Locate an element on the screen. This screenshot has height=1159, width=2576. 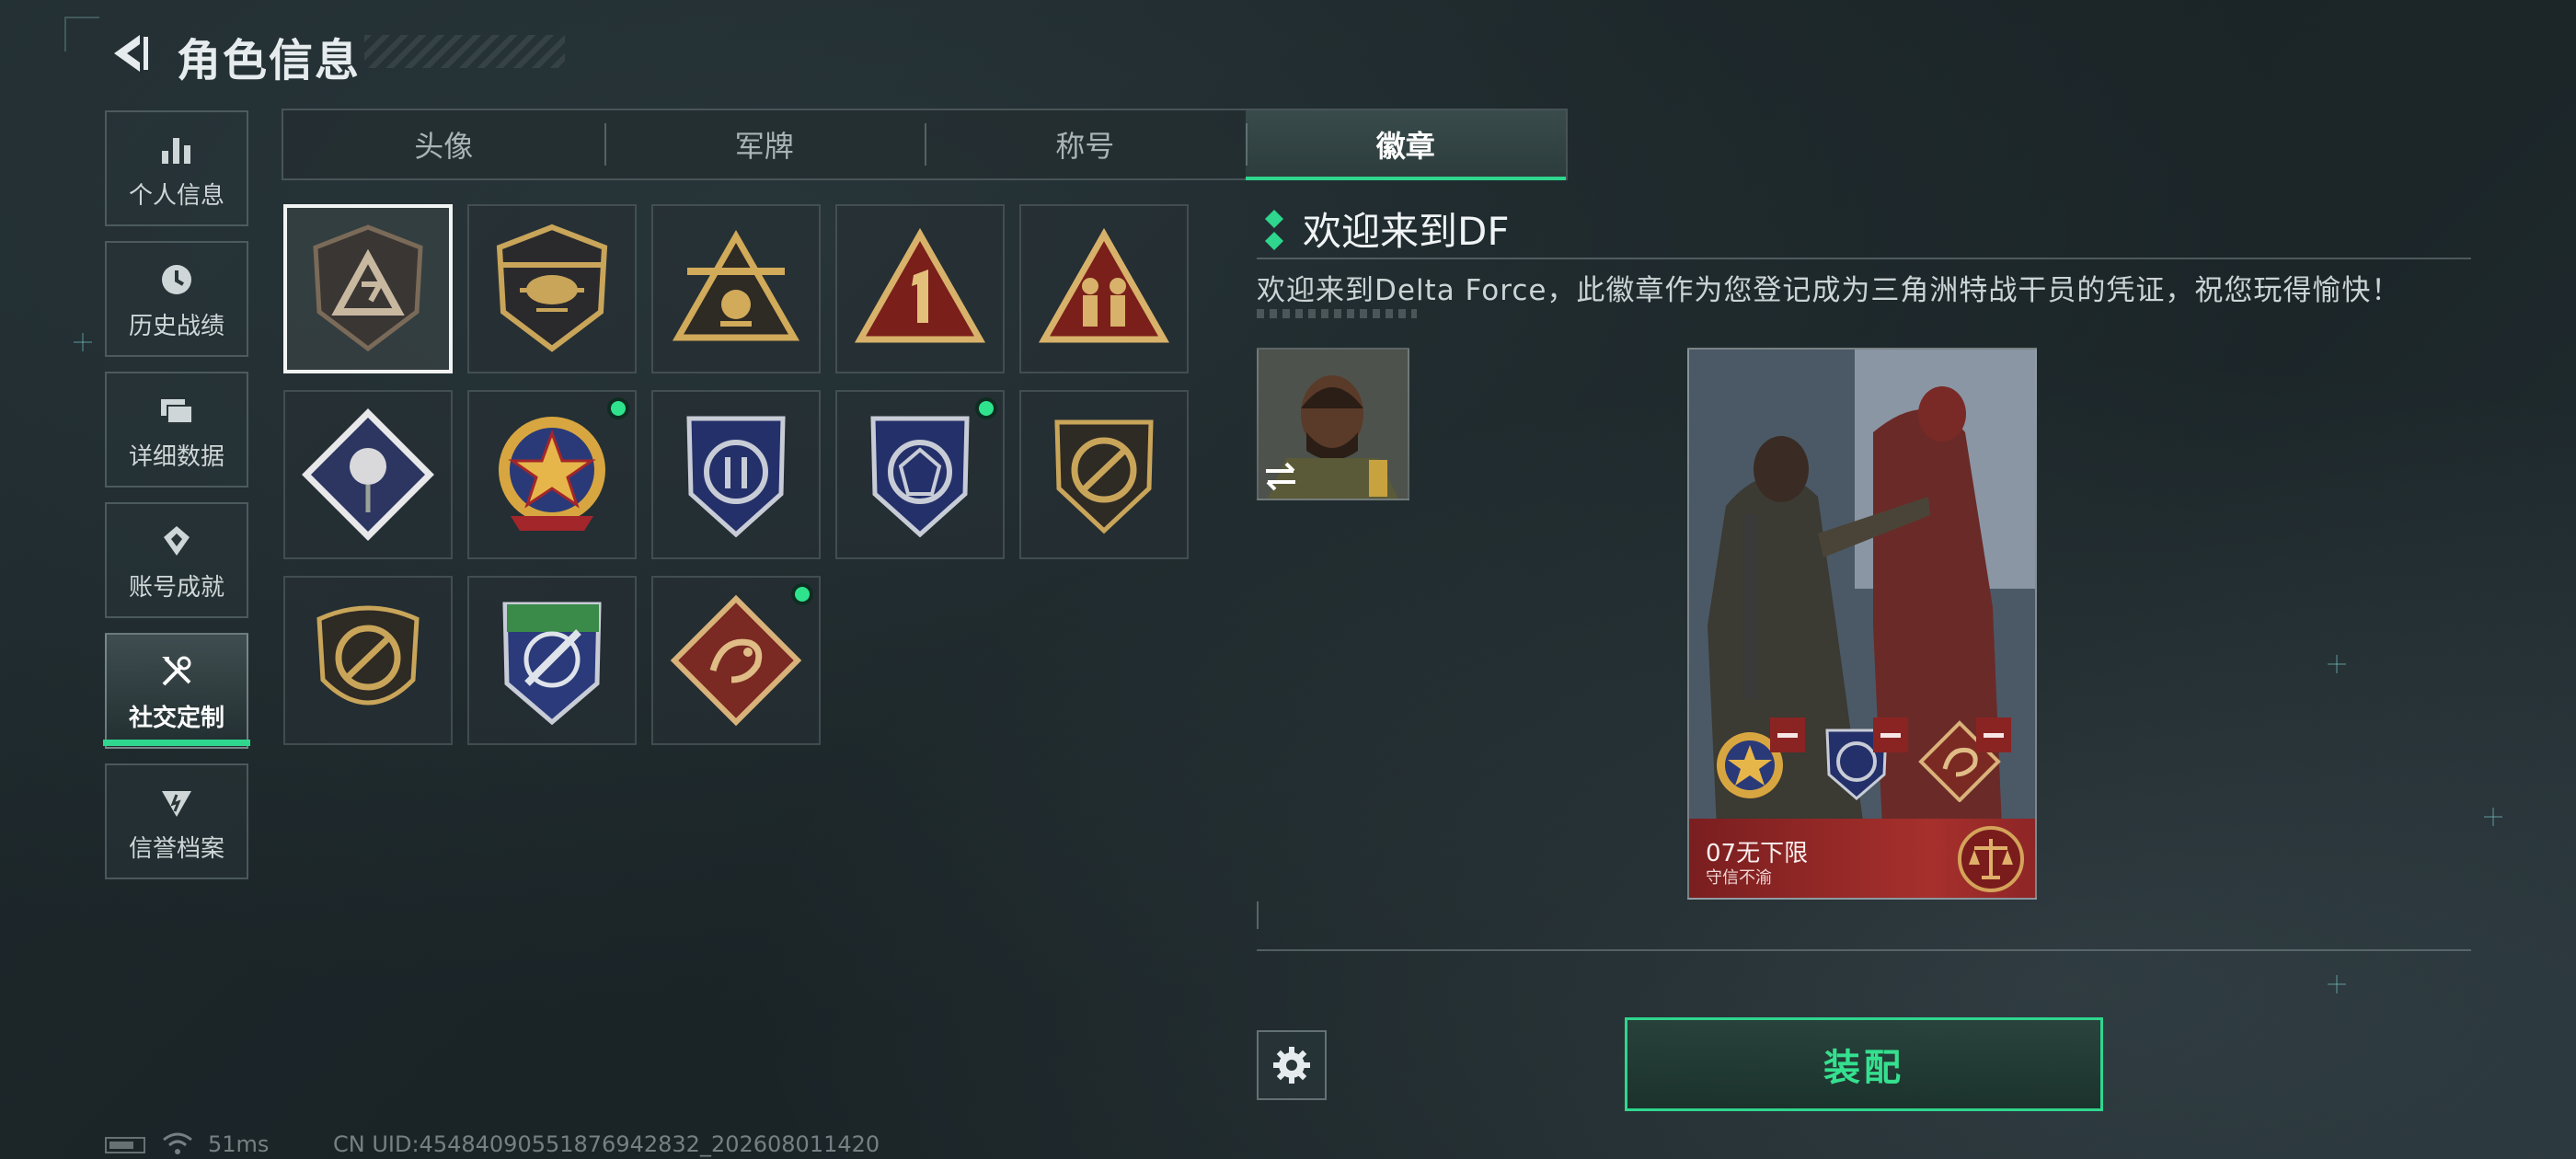
no-rifle-round-badge-icon is located at coordinates (368, 655).